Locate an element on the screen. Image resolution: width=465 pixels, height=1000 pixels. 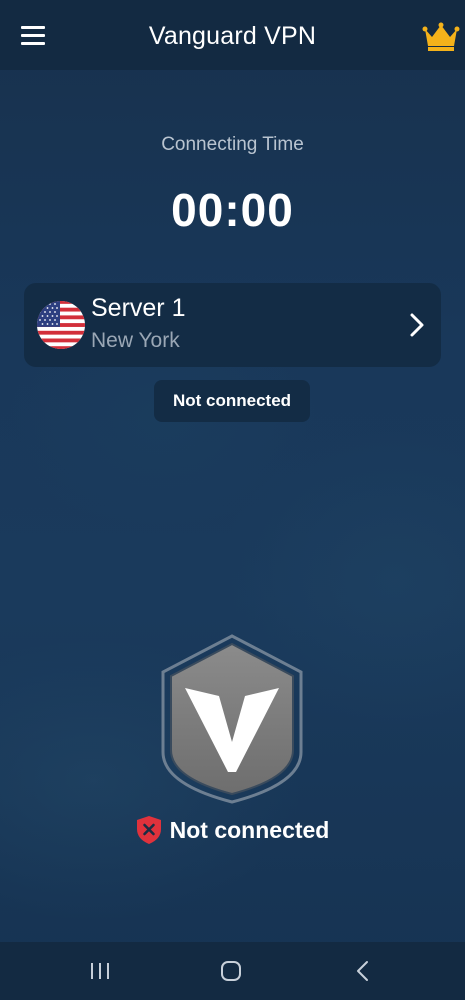
home-icon is located at coordinates (231, 971).